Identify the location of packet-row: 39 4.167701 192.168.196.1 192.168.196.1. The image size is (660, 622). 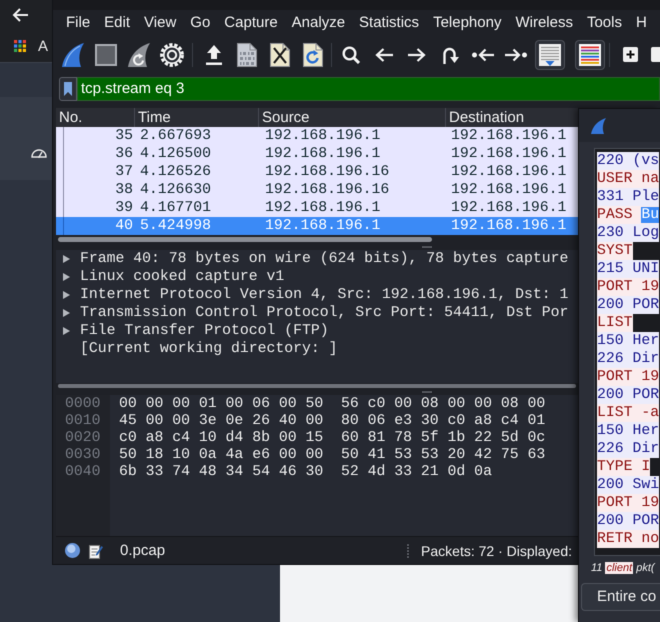
(317, 208).